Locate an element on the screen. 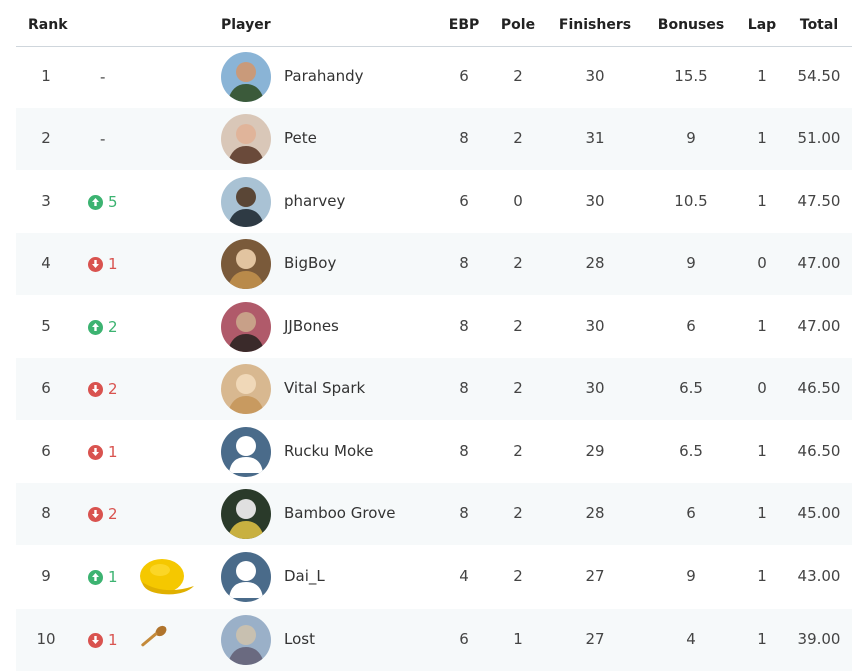 The image size is (866, 671). rank-cell: 4 is located at coordinates (46, 263).